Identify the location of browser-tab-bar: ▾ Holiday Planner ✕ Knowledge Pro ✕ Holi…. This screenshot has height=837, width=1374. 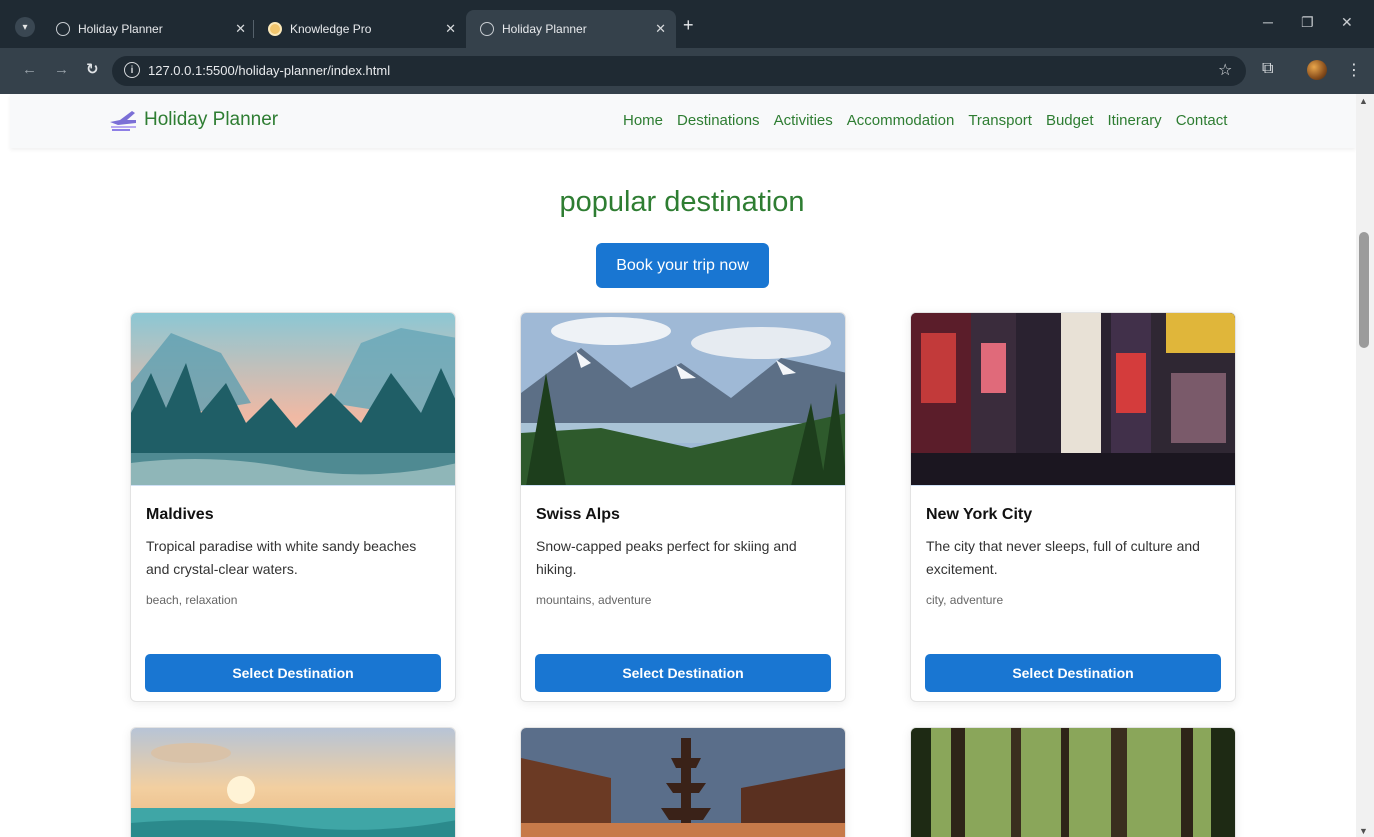
(687, 24).